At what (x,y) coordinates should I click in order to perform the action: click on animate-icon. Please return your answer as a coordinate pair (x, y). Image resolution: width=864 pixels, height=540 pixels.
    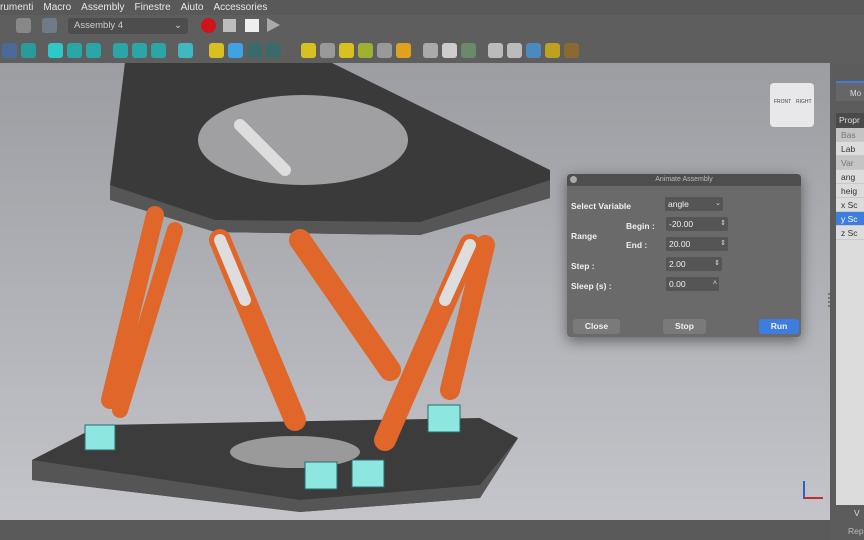
    Looking at the image, I should click on (571, 50).